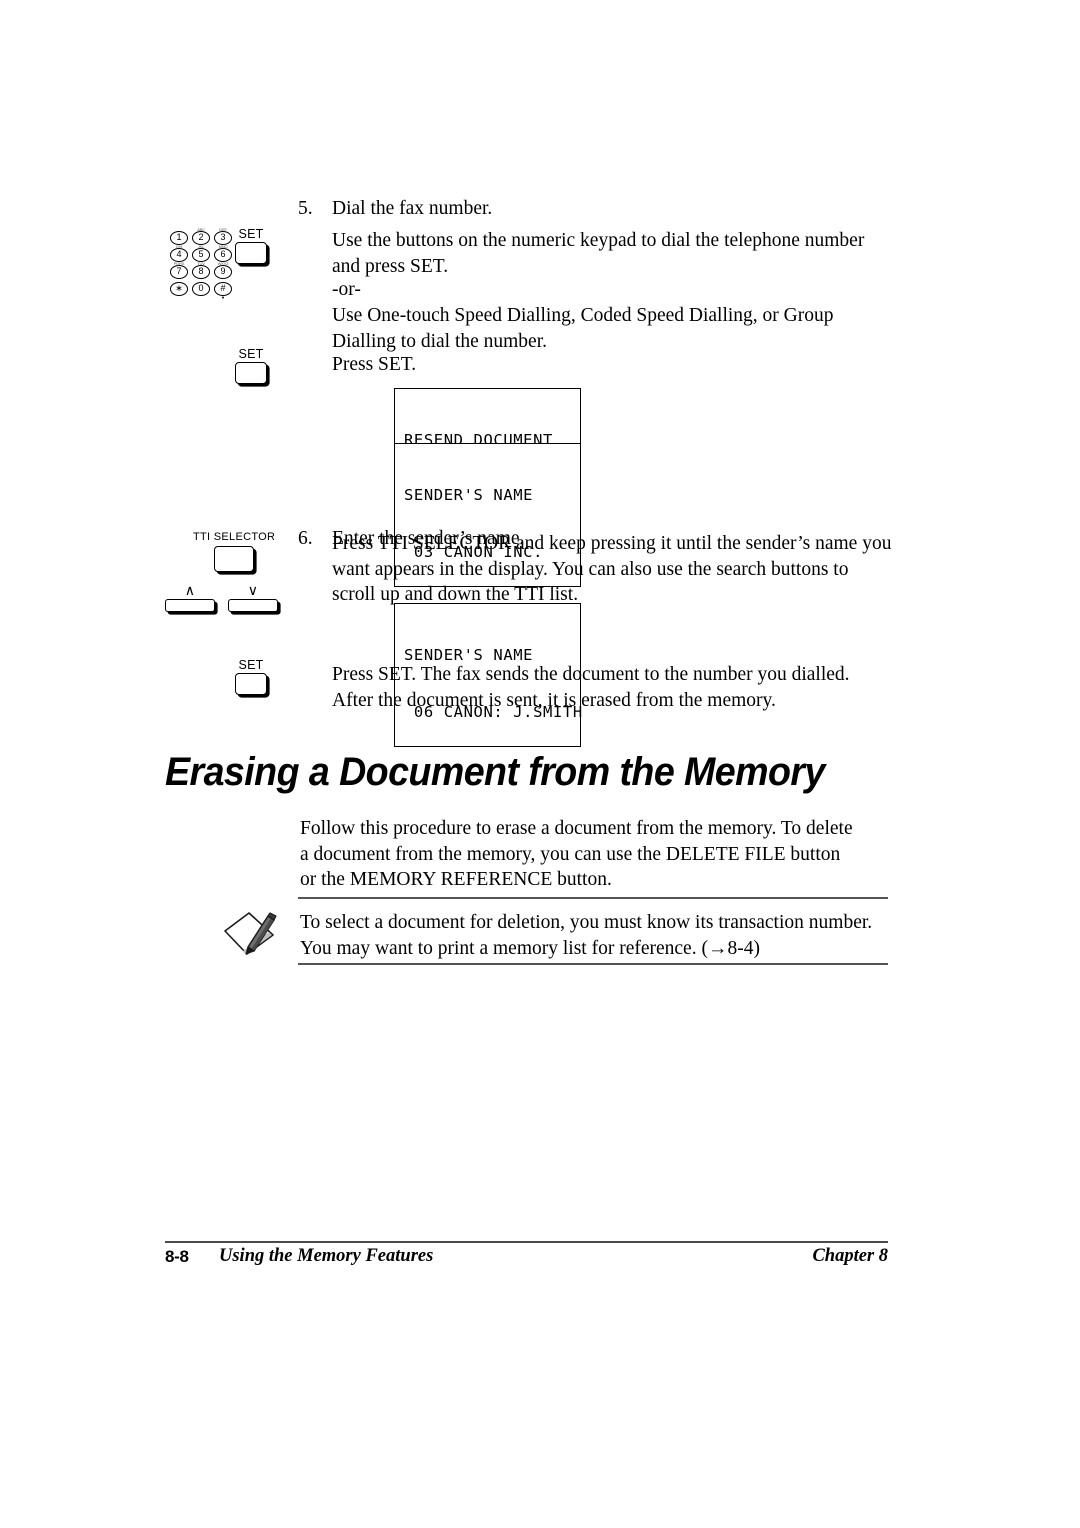 This screenshot has width=1080, height=1528. What do you see at coordinates (223, 298) in the screenshot?
I see `keypad-key-hash-tail: •` at bounding box center [223, 298].